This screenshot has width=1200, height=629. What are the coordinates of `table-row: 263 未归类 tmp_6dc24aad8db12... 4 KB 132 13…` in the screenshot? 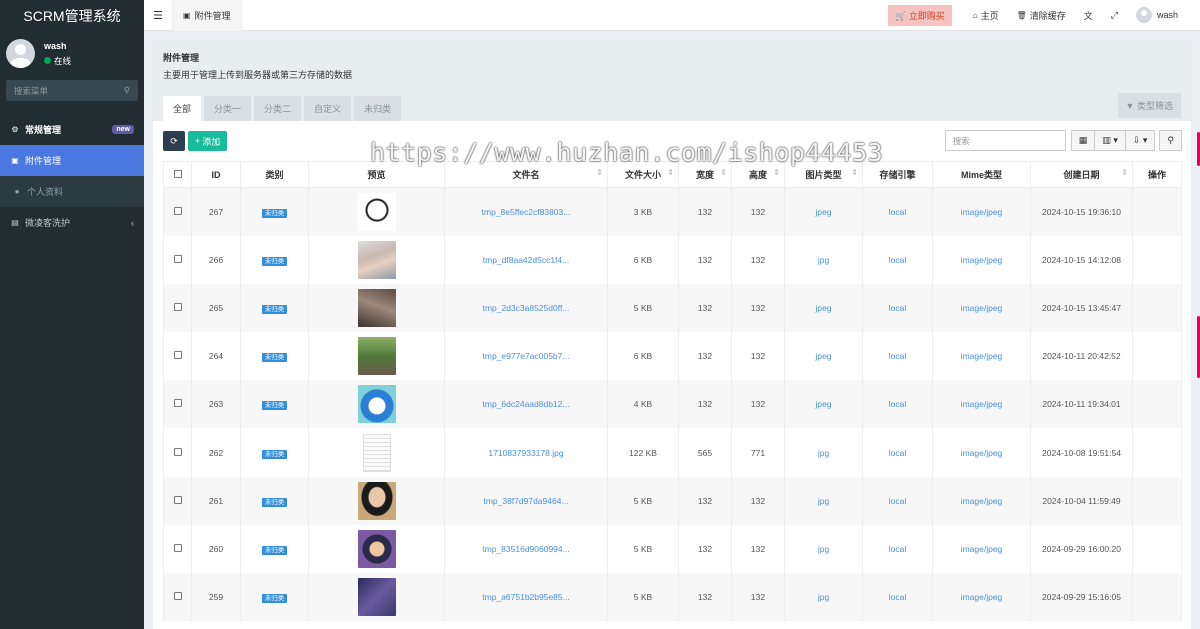 It's located at (672, 404).